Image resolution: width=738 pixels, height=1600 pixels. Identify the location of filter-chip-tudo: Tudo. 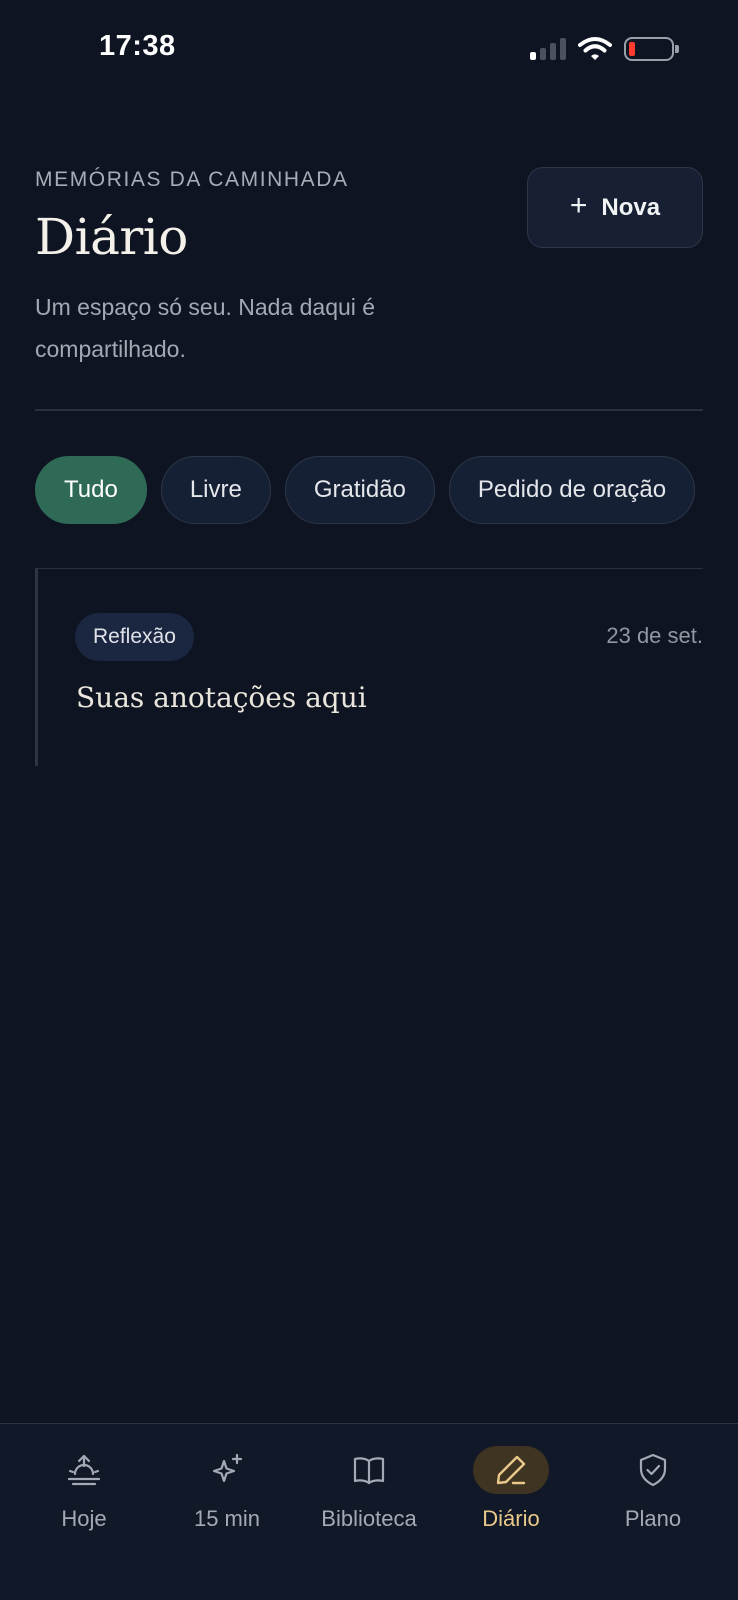
(91, 490).